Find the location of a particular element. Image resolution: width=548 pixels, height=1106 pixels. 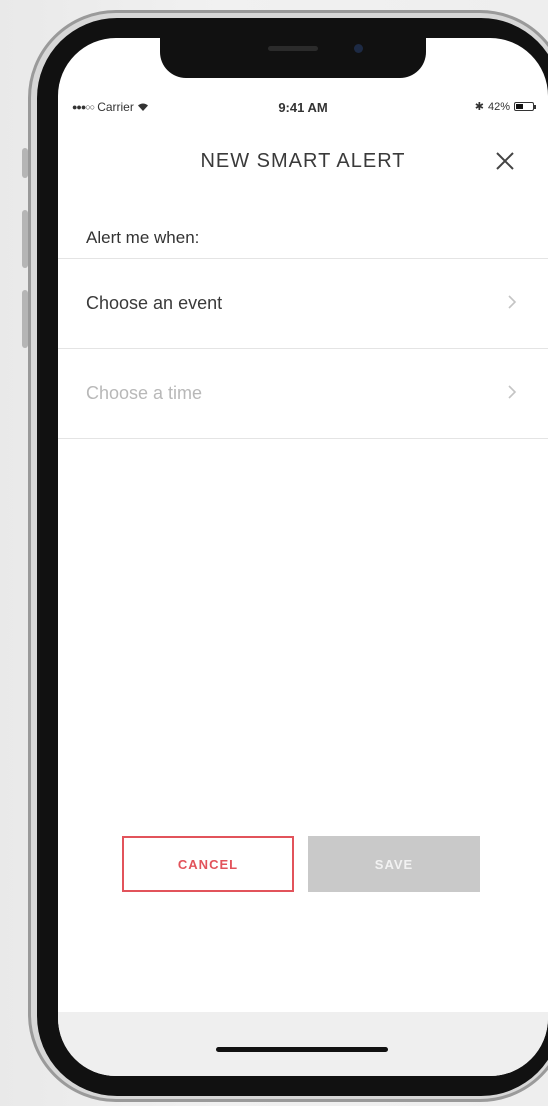

choose-event-row: Choose an event is located at coordinates (303, 303).